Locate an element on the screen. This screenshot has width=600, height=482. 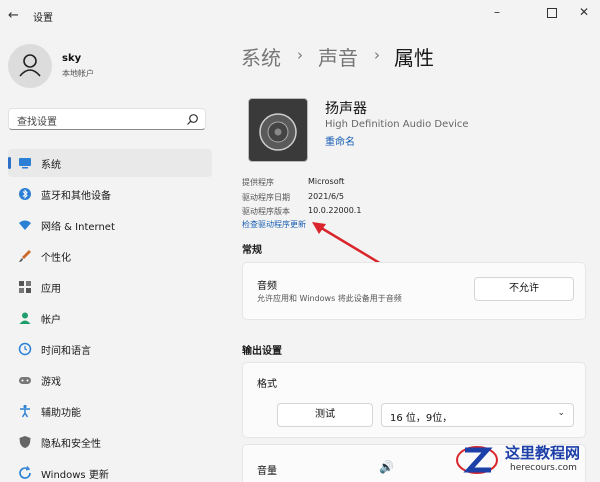
sidebar-item-network: 网络 & Internet is located at coordinates (110, 225).